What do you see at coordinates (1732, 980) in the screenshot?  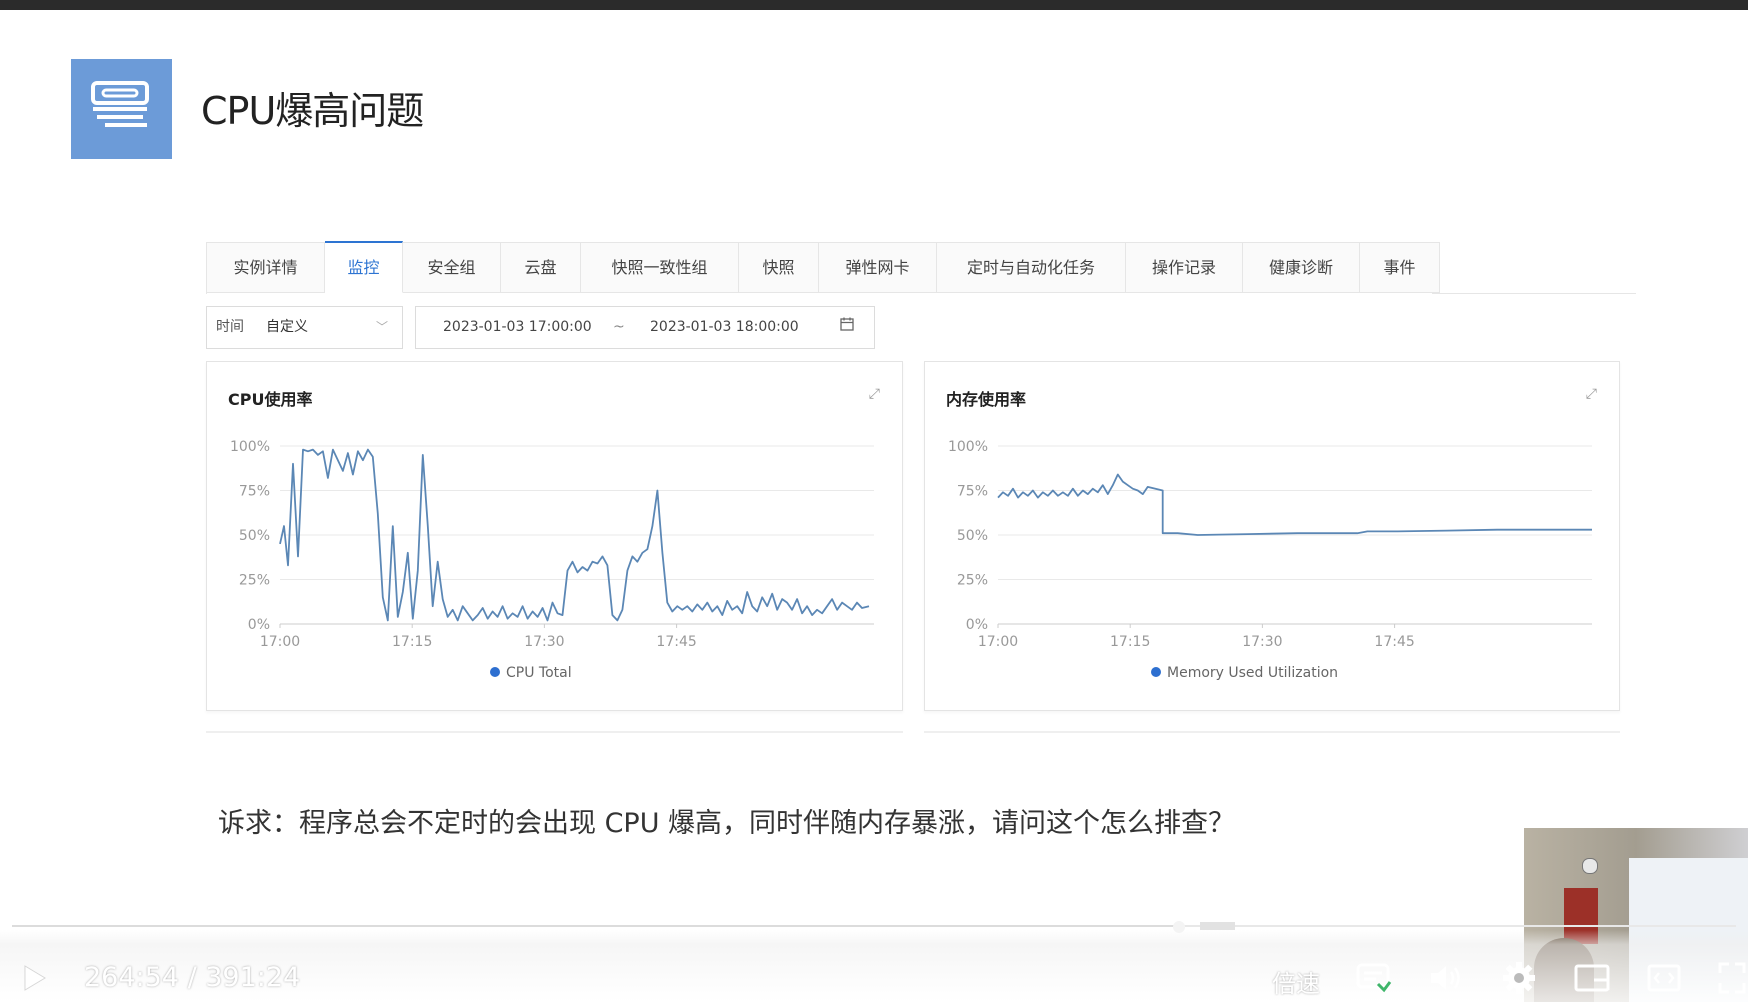 I see `fullscreen-icon` at bounding box center [1732, 980].